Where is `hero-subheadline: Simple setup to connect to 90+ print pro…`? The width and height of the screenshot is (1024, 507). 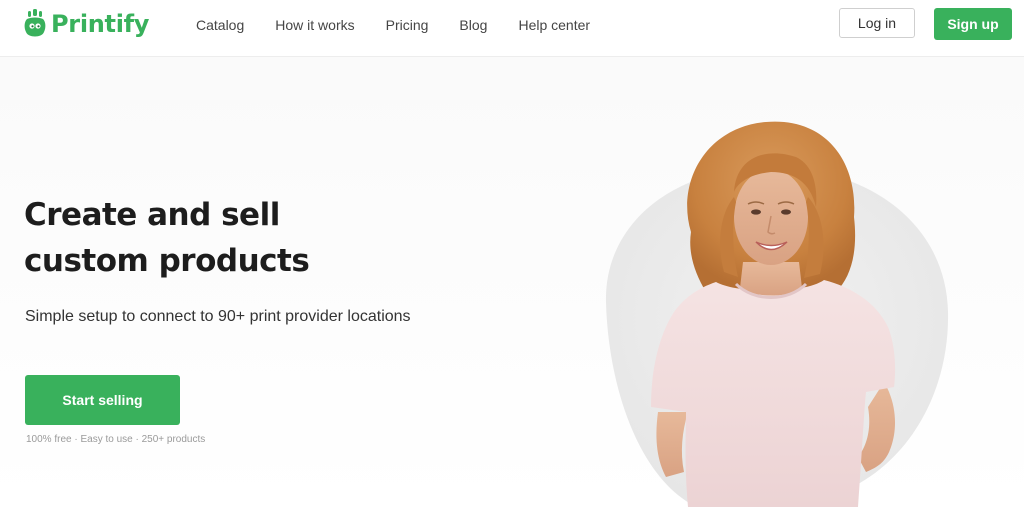
hero-subheadline: Simple setup to connect to 90+ print pro… is located at coordinates (218, 316).